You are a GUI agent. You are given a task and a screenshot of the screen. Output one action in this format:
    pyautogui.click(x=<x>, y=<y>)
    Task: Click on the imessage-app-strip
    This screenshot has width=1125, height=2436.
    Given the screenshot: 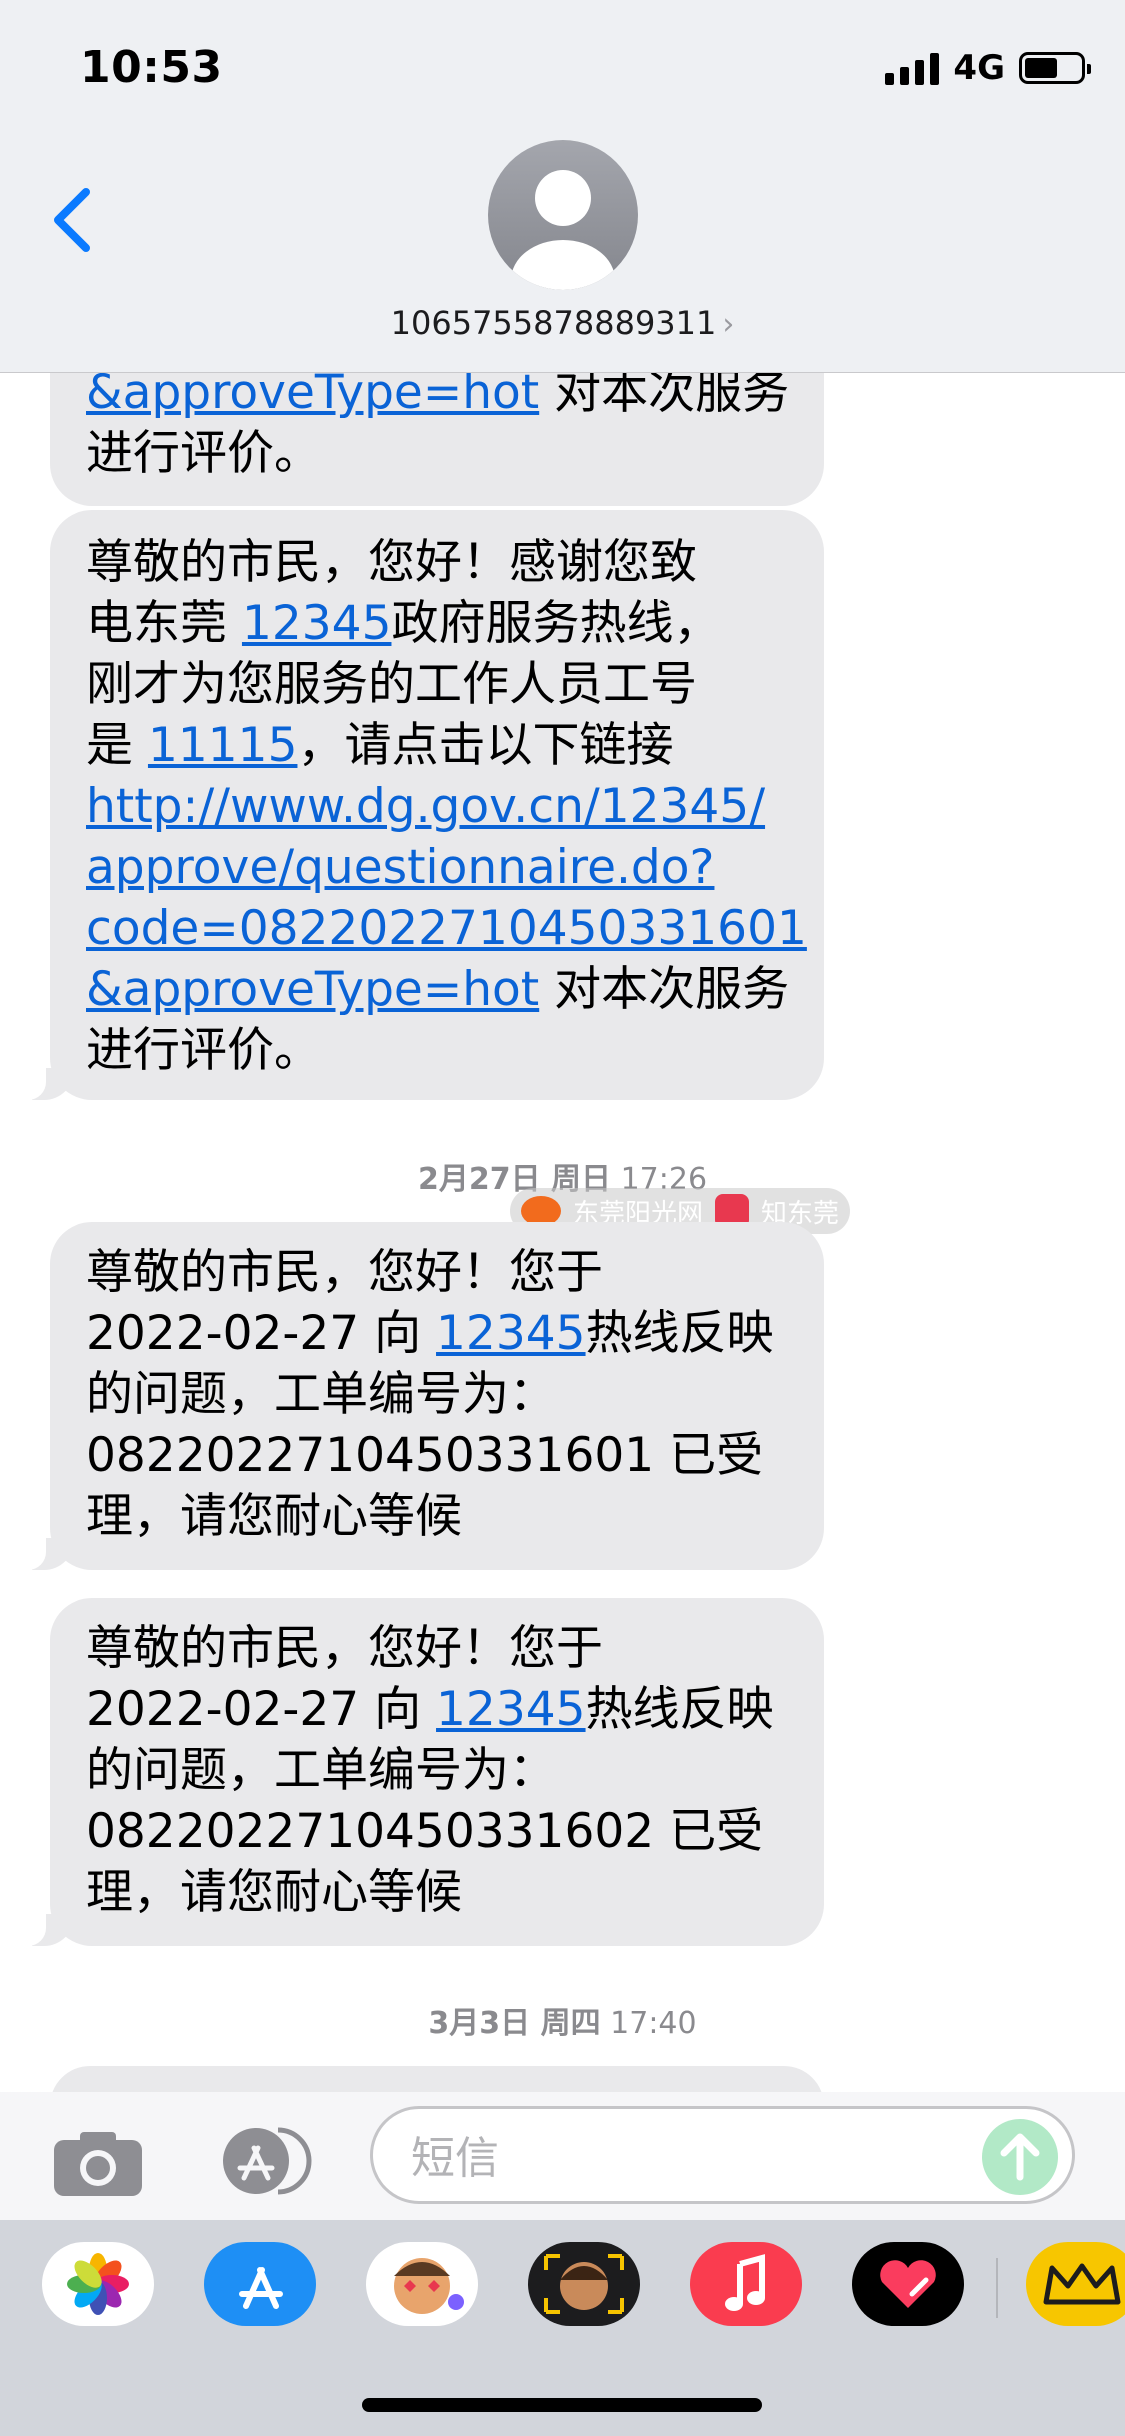 What is the action you would take?
    pyautogui.click(x=562, y=2328)
    